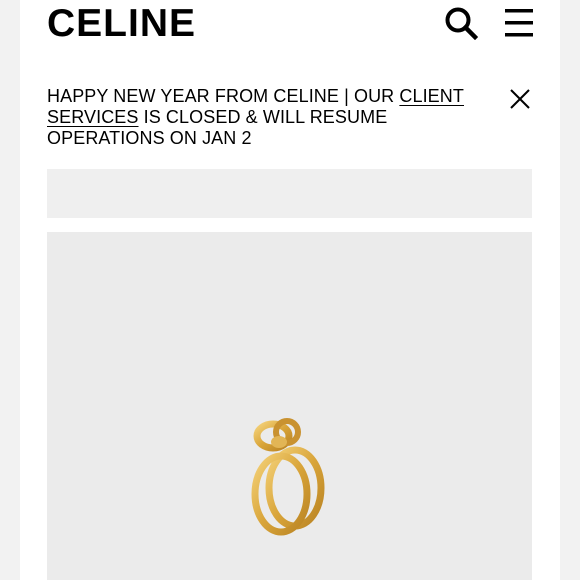 The height and width of the screenshot is (580, 580). Describe the element at coordinates (288, 477) in the screenshot. I see `gold-ring-image` at that location.